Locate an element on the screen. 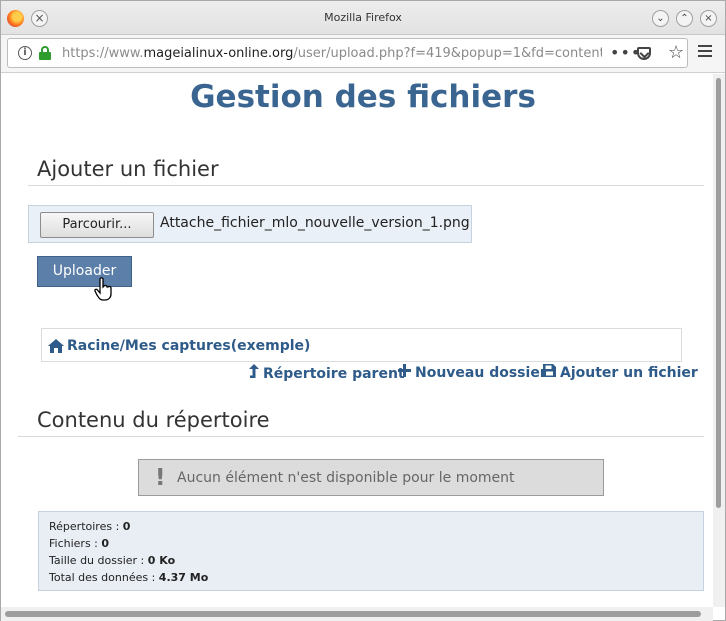 This screenshot has width=726, height=621. content-section-title: Contenu du répertoire is located at coordinates (153, 420).